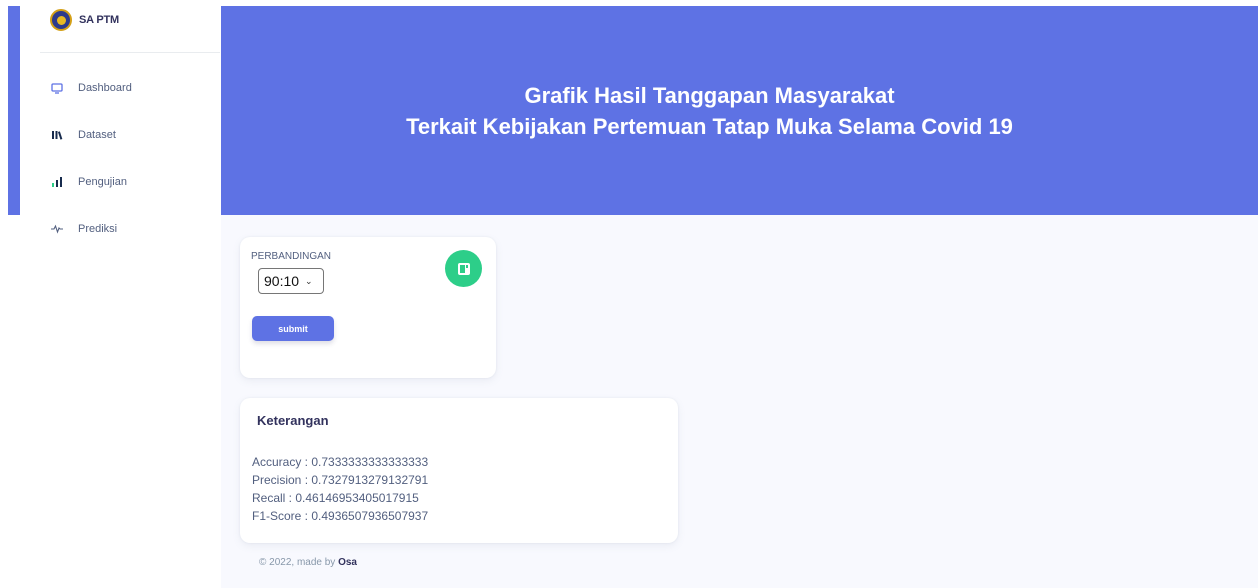  I want to click on top-cropped-strip, so click(629, 3).